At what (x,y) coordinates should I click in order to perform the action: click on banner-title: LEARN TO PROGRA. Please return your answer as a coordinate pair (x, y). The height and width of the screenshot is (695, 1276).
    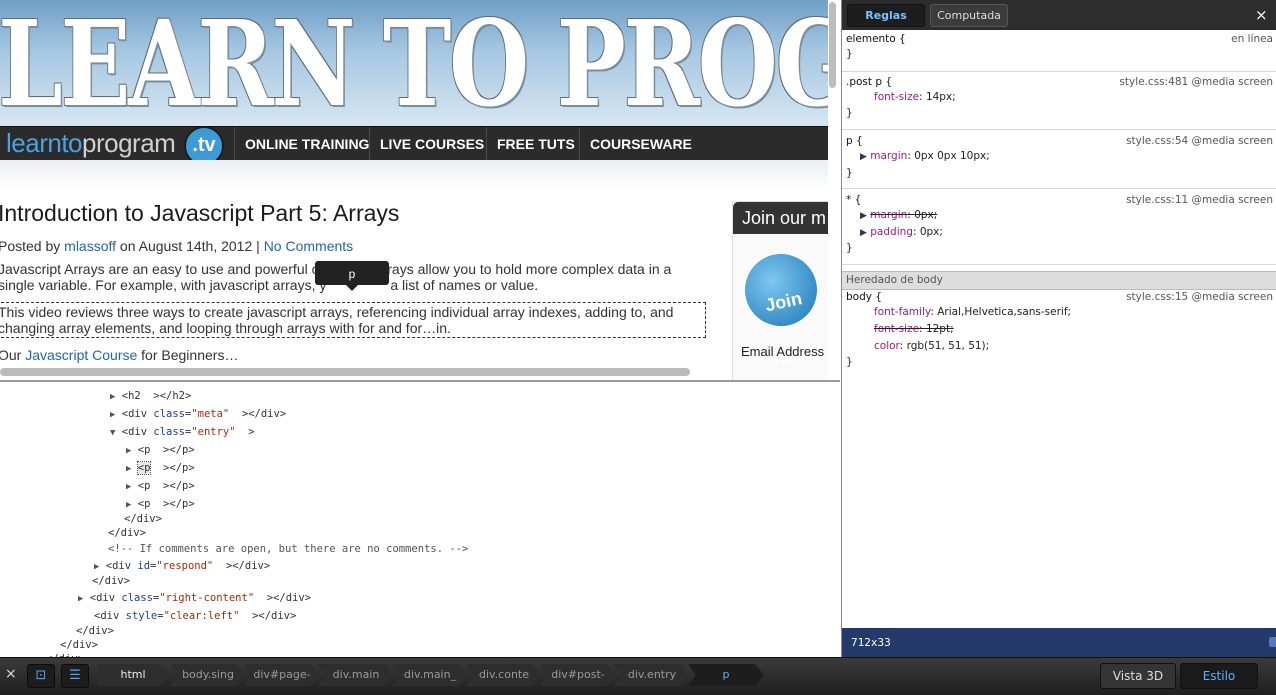
    Looking at the image, I should click on (414, 64).